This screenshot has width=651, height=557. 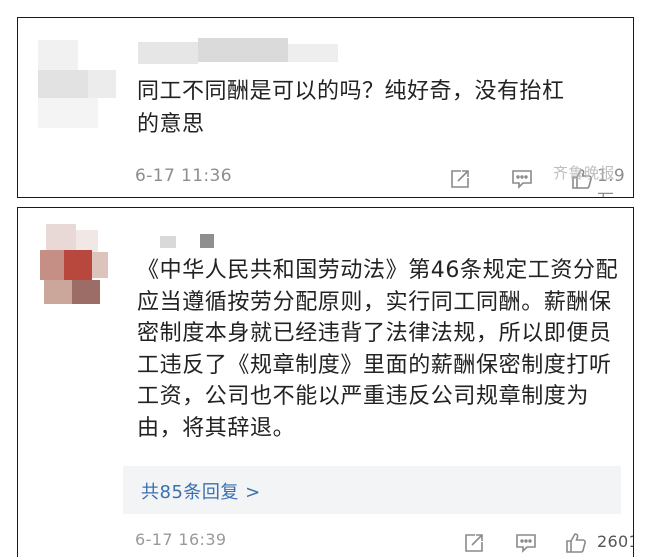 I want to click on timestamp: 6-17 16:39, so click(x=181, y=539).